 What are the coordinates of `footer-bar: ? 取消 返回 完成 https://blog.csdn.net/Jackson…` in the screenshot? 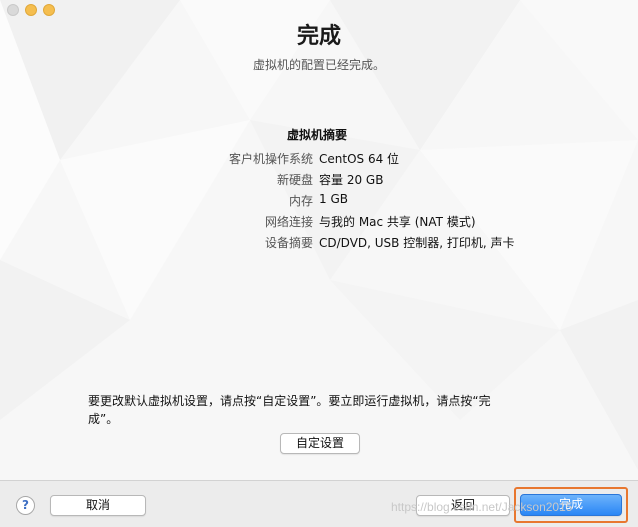 It's located at (319, 503).